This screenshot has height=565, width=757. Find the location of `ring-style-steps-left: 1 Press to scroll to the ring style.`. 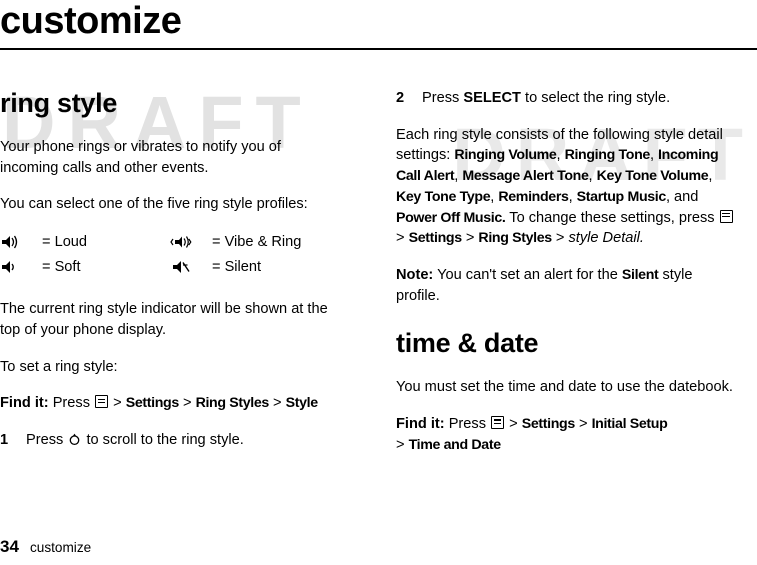

ring-style-steps-left: 1 Press to scroll to the ring style. is located at coordinates (170, 440).